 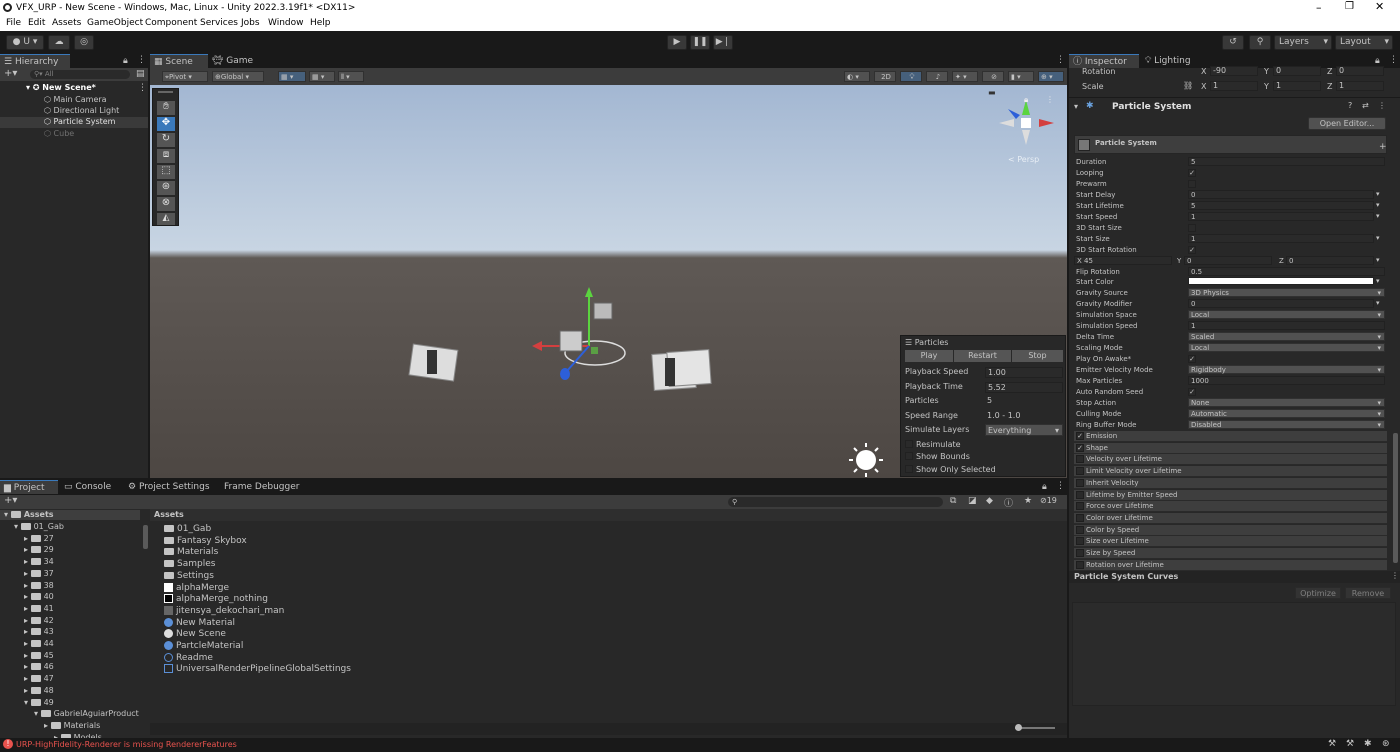 What do you see at coordinates (59, 133) in the screenshot?
I see `hierarchy-item-cube: ⬡ Cube` at bounding box center [59, 133].